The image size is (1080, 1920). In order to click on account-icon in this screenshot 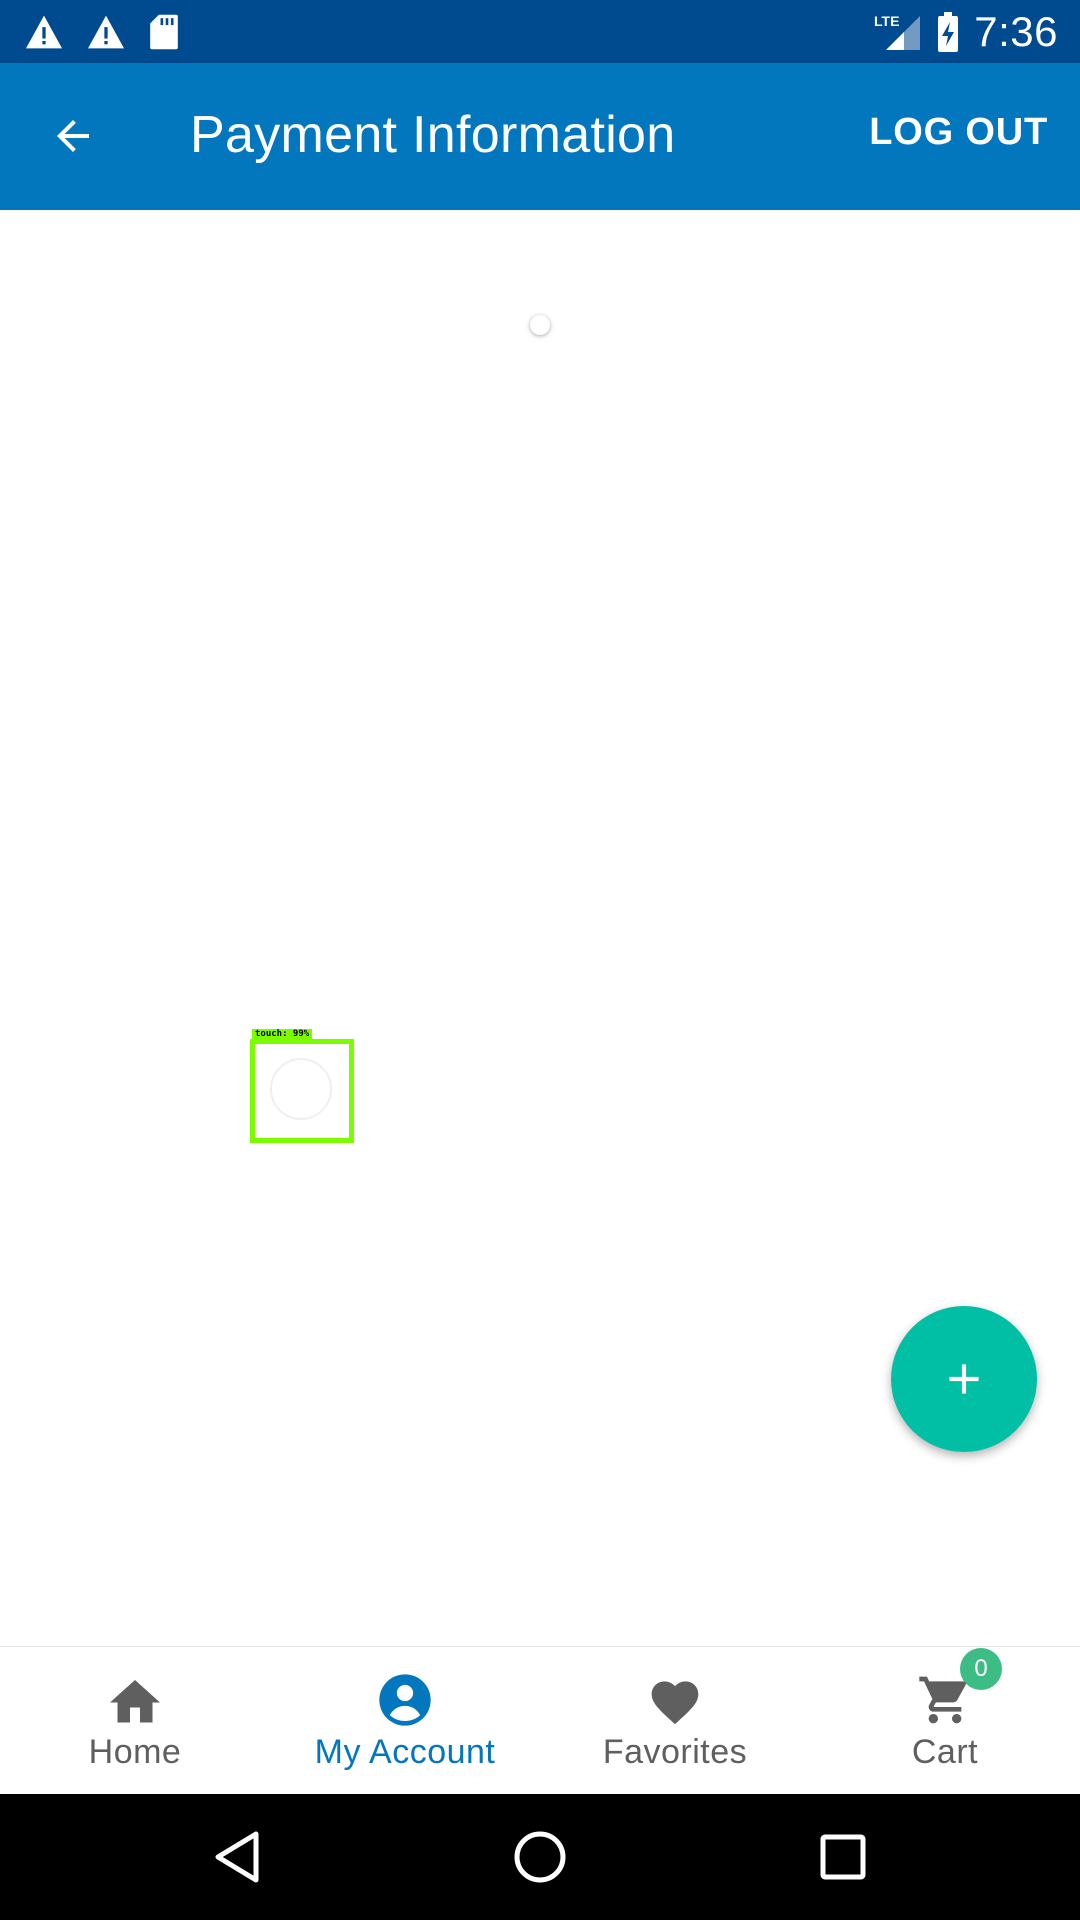, I will do `click(405, 1700)`.